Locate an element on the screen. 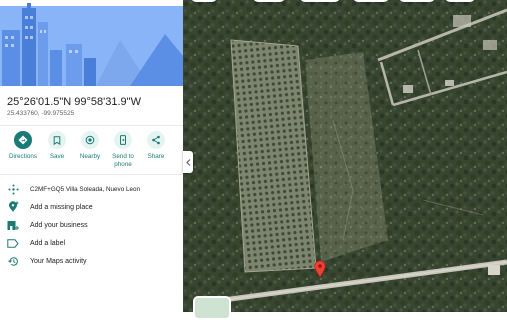 This screenshot has width=507, height=320. layers-button is located at coordinates (212, 308).